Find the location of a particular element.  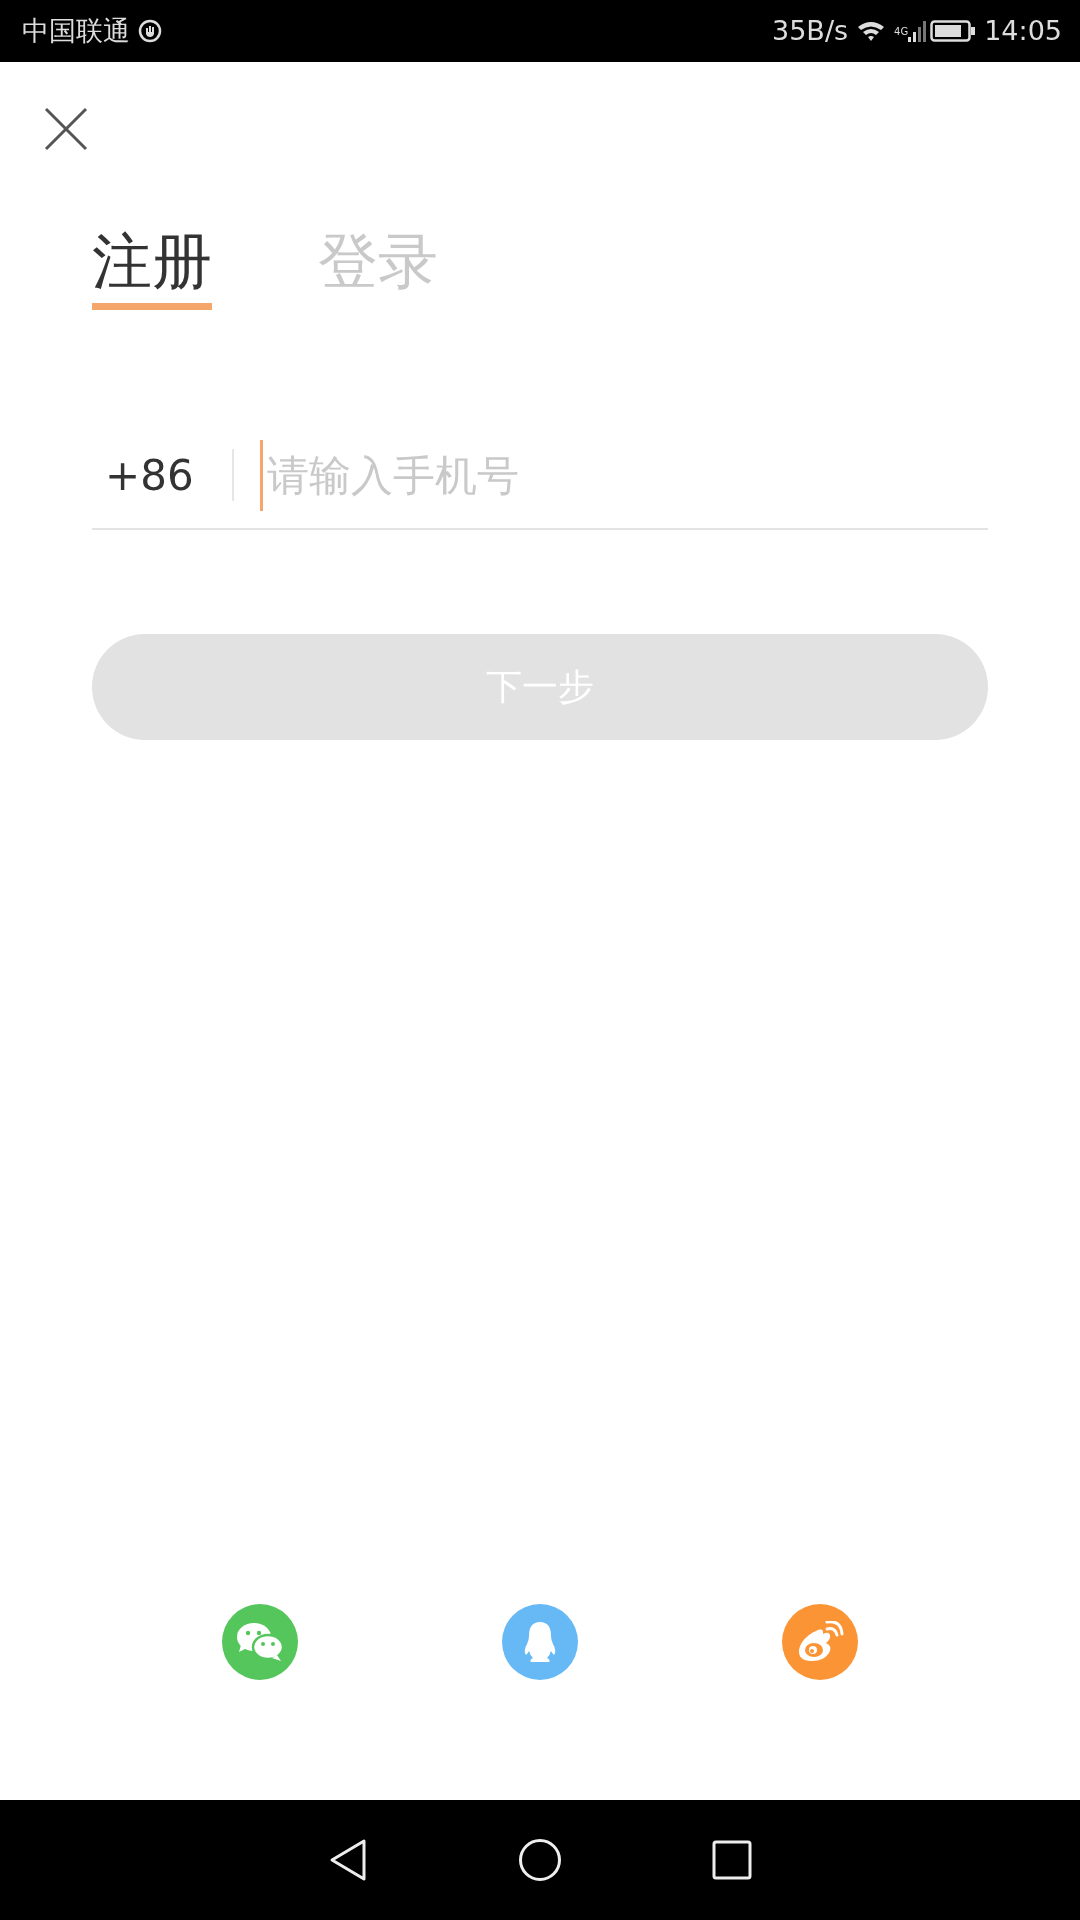

battery-icon is located at coordinates (953, 31).